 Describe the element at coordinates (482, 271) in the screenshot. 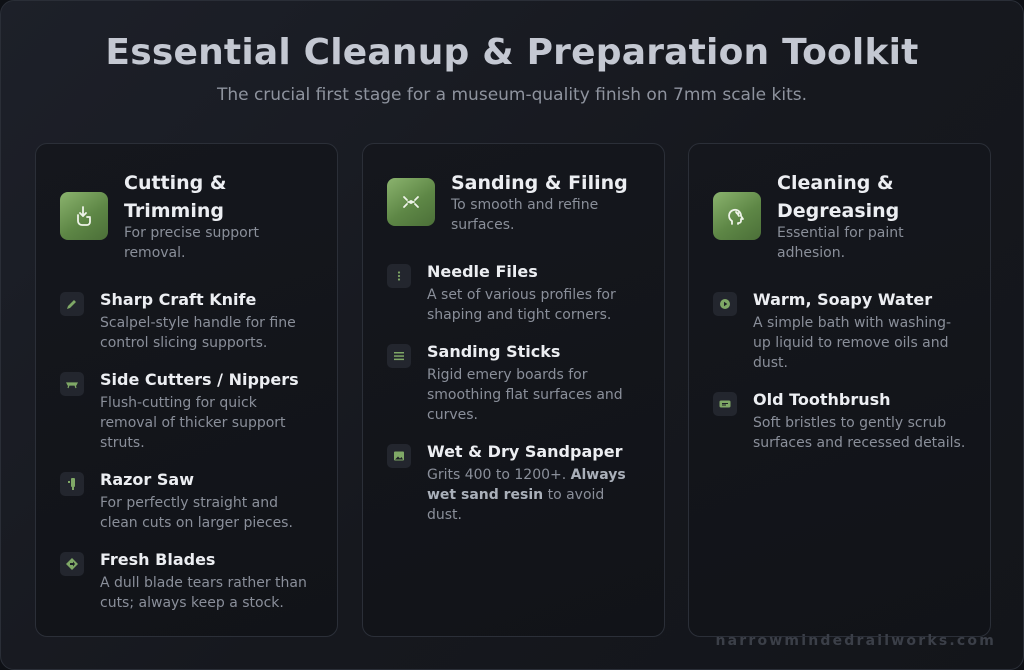

I see `item-title: Needle Files` at that location.